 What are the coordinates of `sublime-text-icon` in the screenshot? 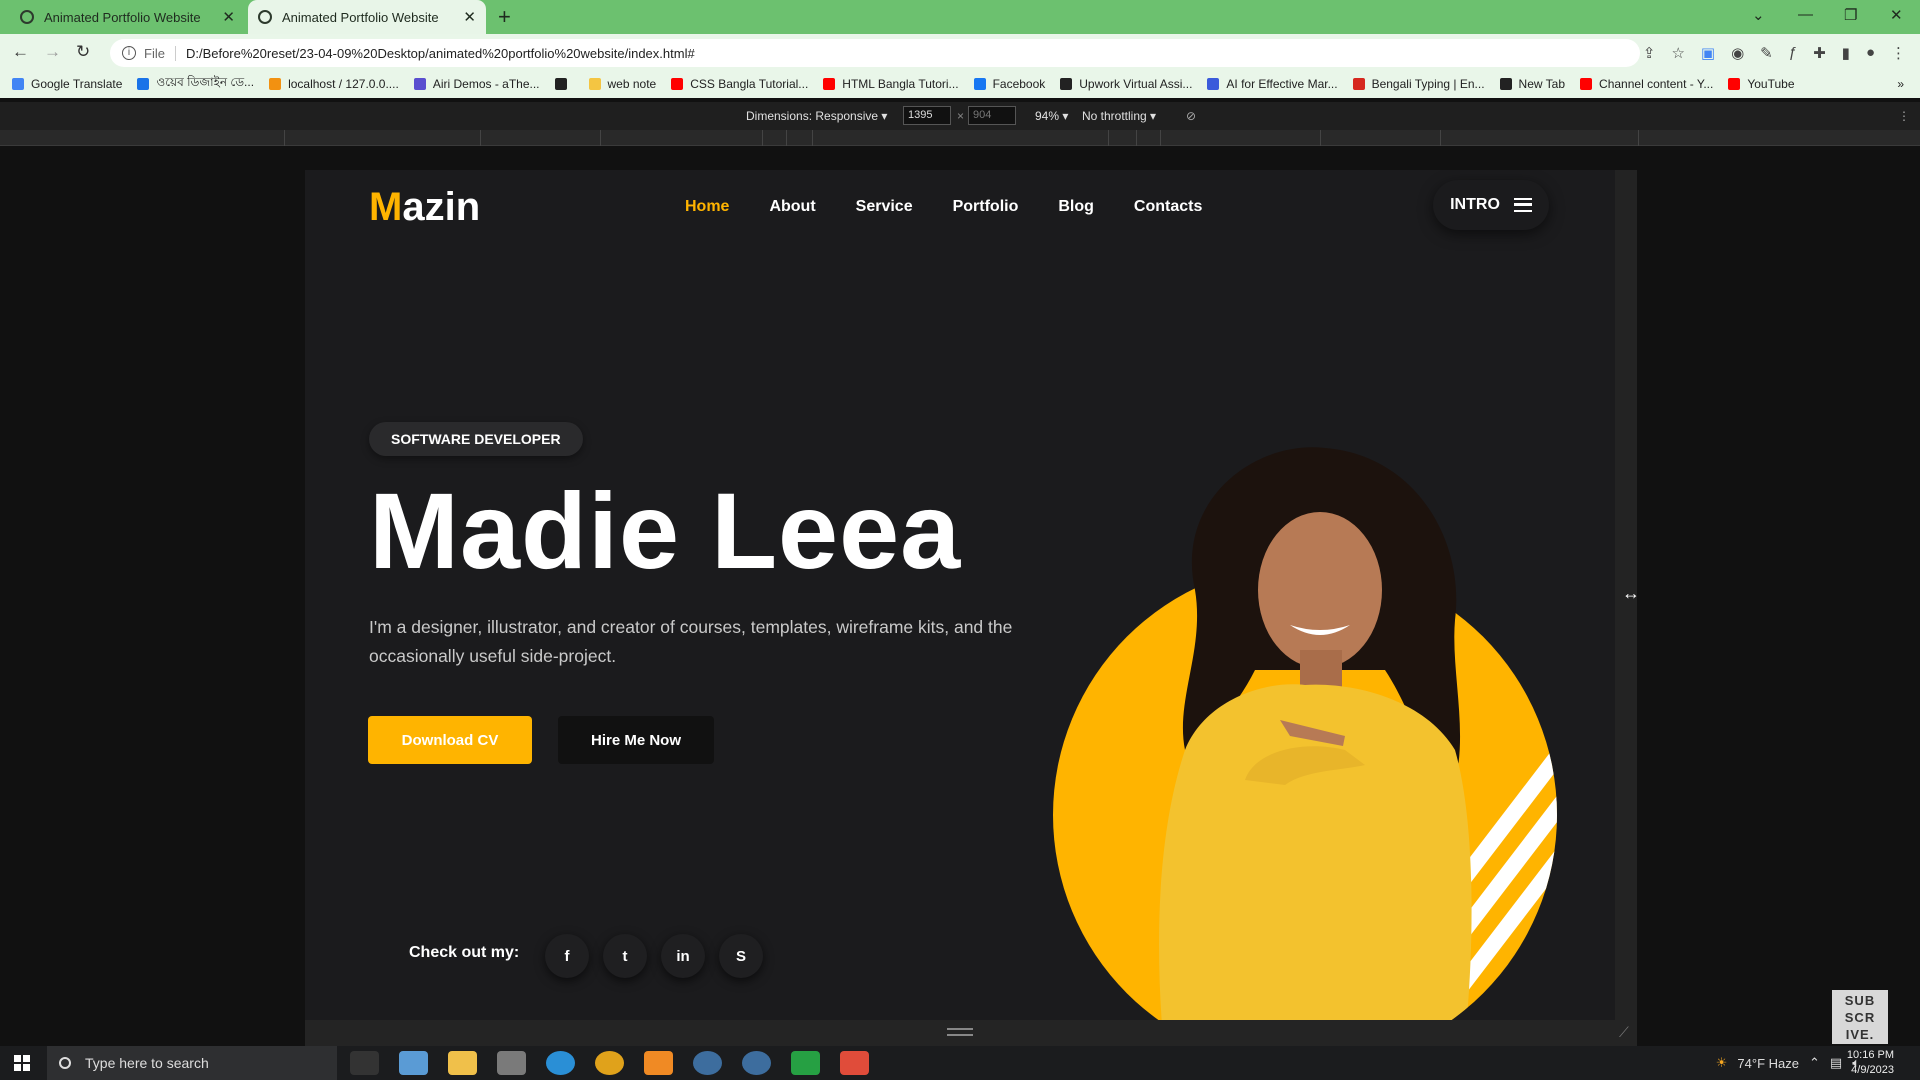 It's located at (658, 1063).